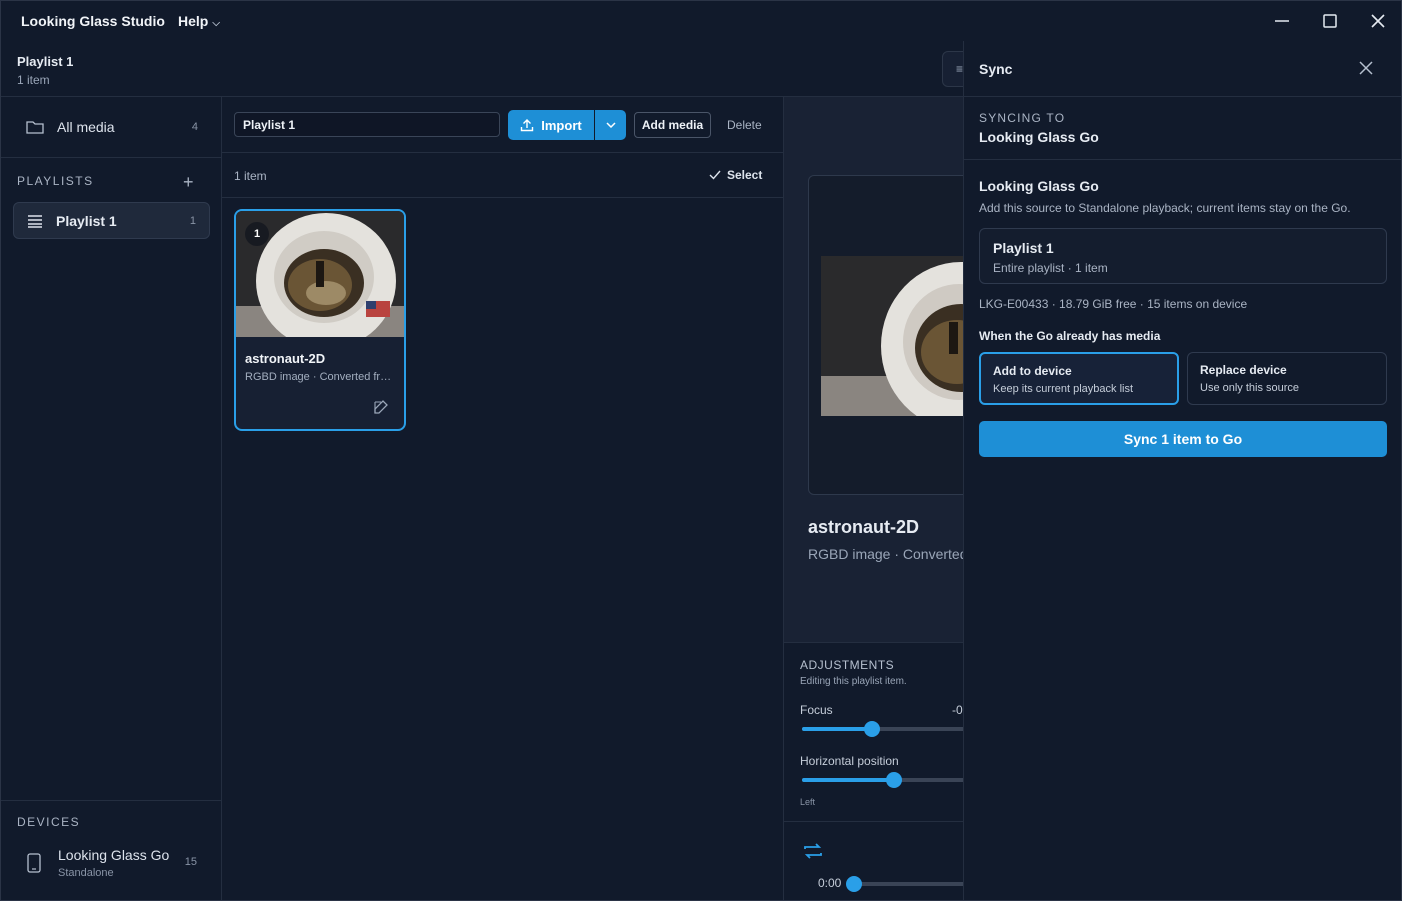  What do you see at coordinates (1070, 336) in the screenshot?
I see `conflict-label: When the Go already has media` at bounding box center [1070, 336].